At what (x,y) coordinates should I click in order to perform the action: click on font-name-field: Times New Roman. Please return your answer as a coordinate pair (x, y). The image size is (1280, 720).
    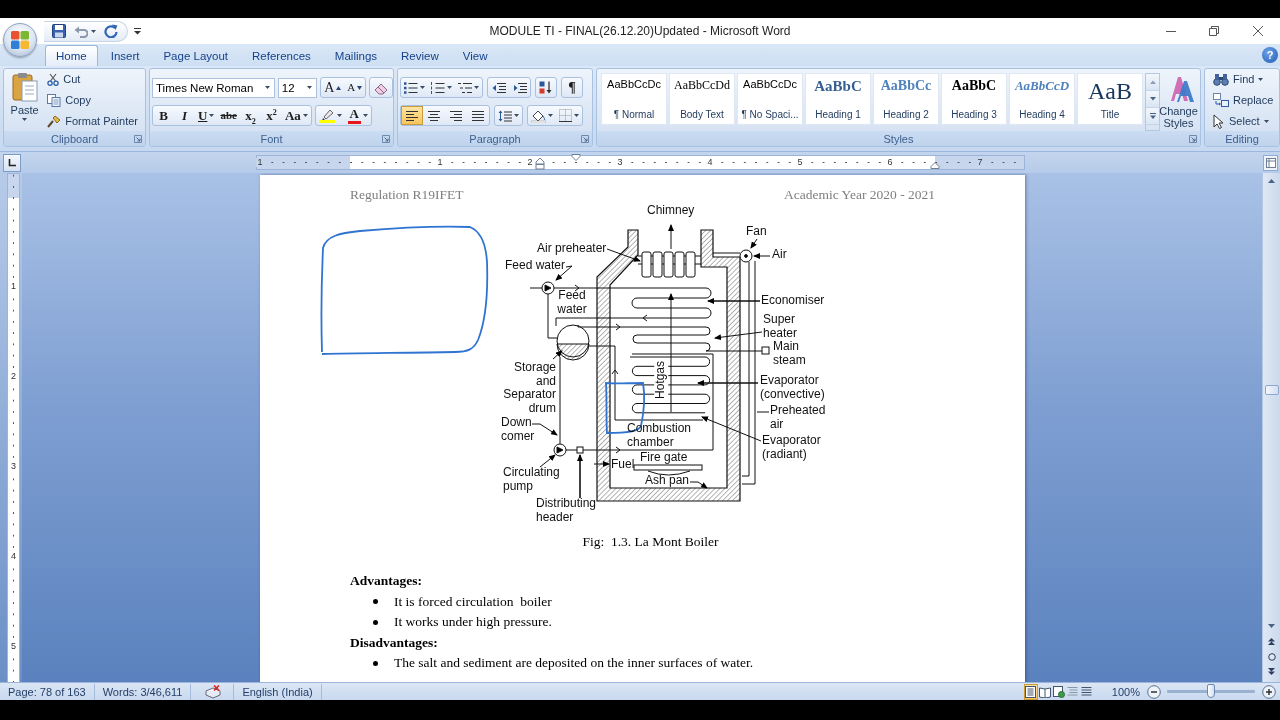
    Looking at the image, I should click on (213, 87).